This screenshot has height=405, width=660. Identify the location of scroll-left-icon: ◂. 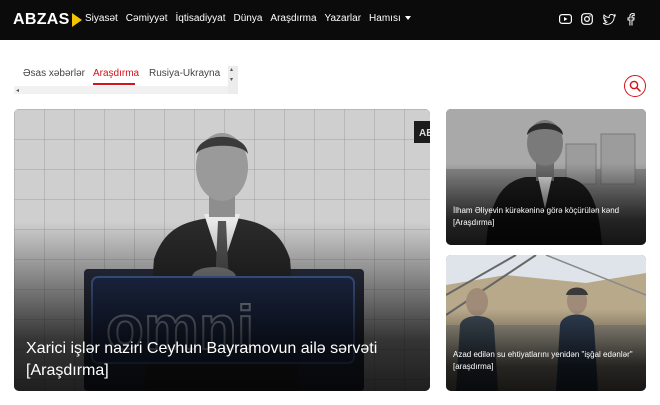
(17, 90).